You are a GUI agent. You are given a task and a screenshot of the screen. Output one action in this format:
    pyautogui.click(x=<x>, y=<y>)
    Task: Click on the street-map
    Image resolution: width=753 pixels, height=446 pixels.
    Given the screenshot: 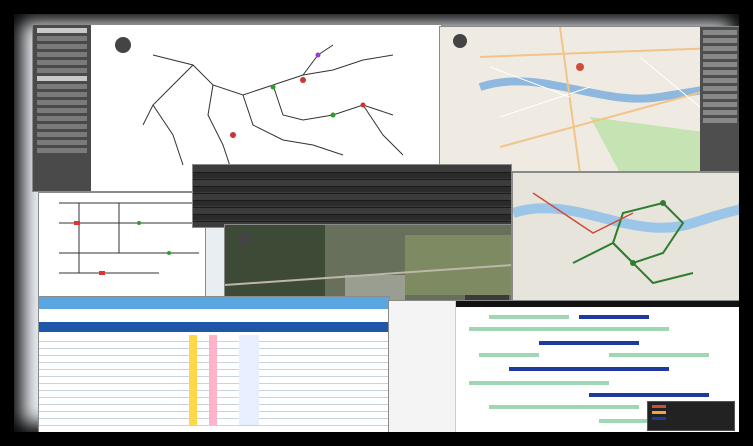 What is the action you would take?
    pyautogui.click(x=589, y=99)
    